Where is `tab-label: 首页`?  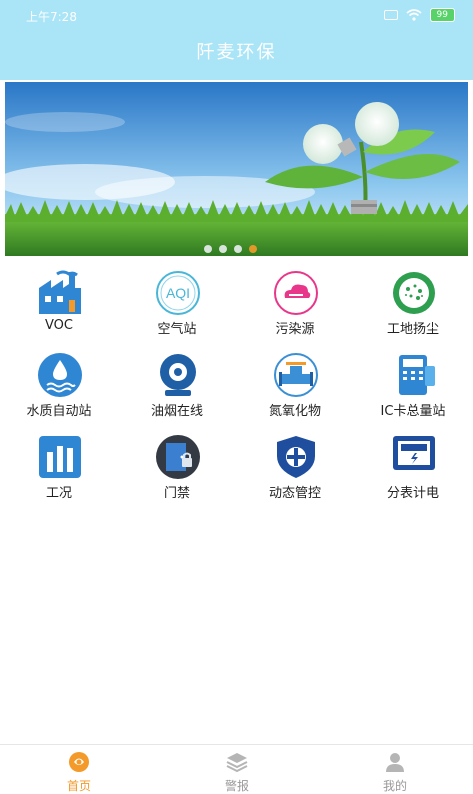 tab-label: 首页 is located at coordinates (78, 786).